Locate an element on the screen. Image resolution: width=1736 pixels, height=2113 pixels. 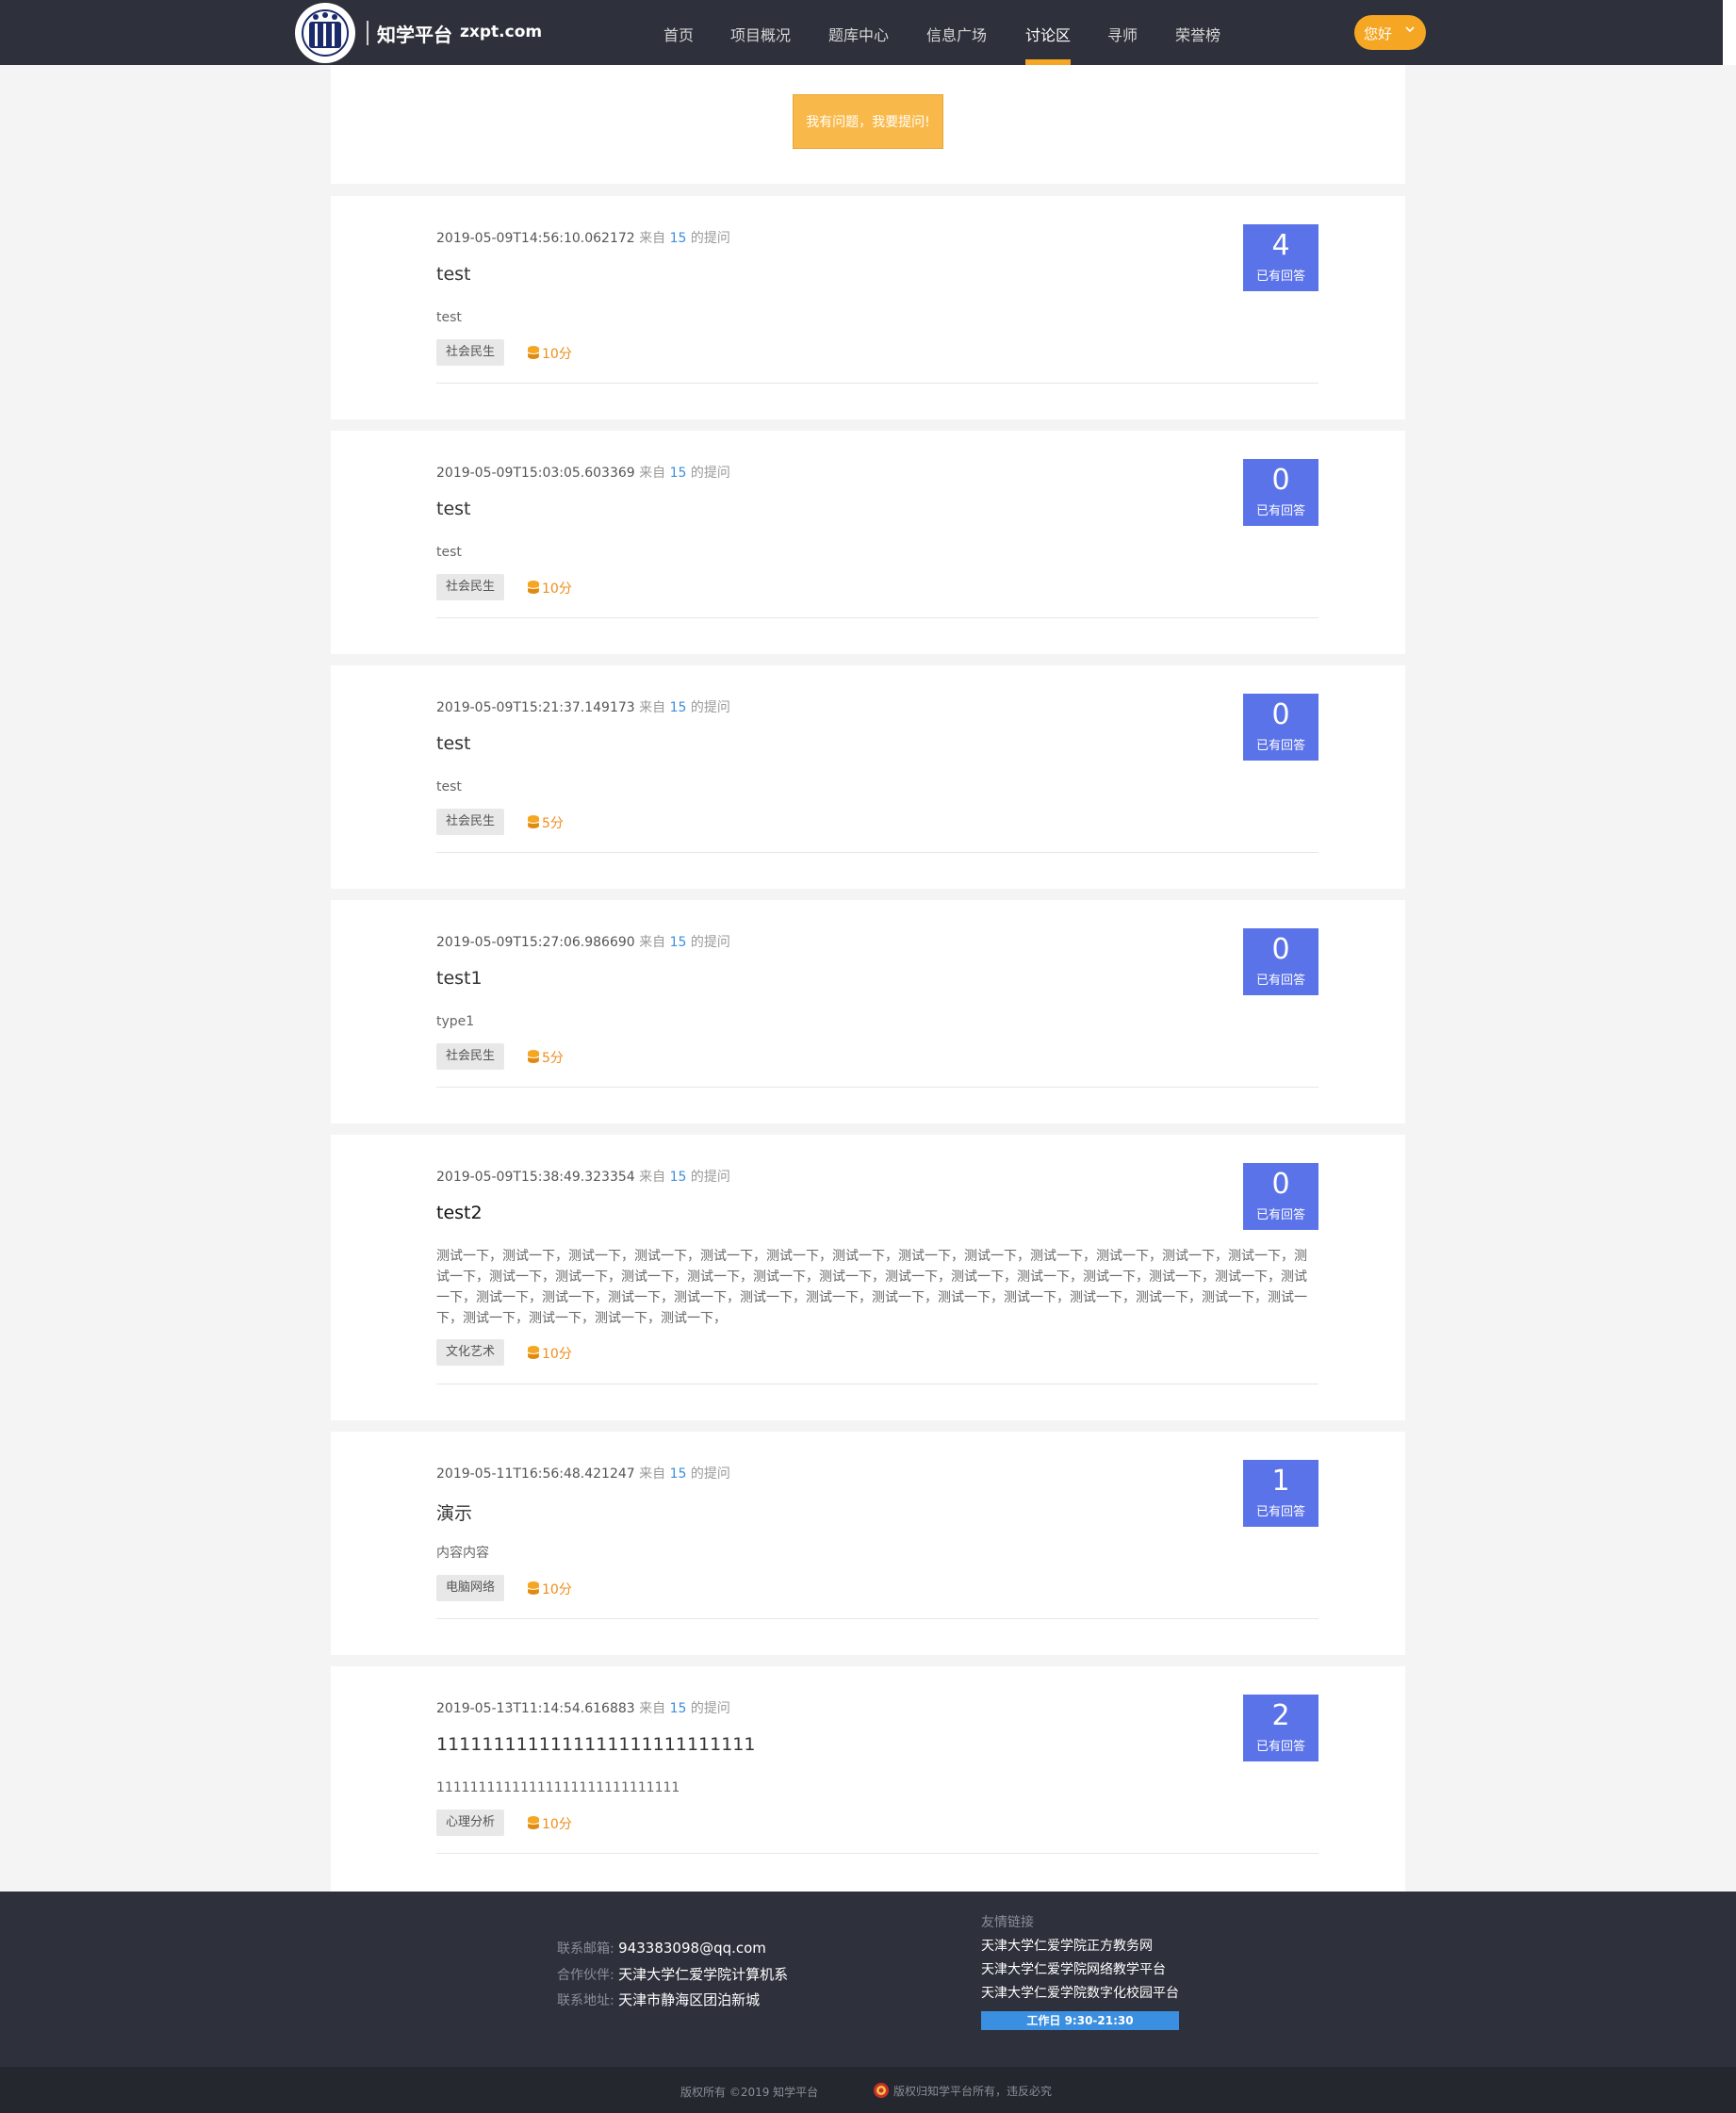
question-title: 1111111111111111111111111111 is located at coordinates (595, 1745).